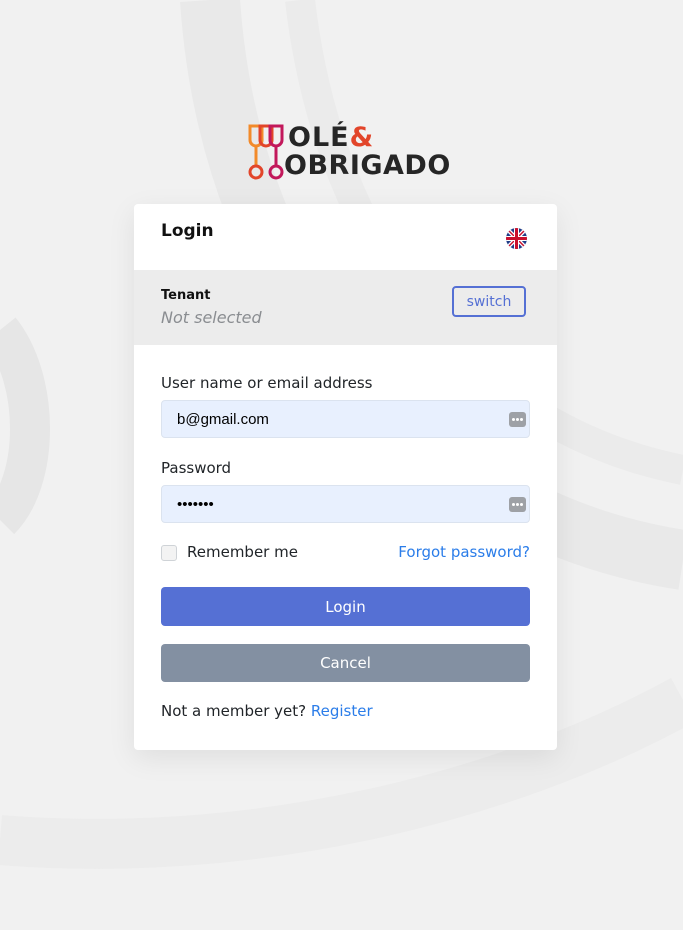 This screenshot has width=683, height=930. What do you see at coordinates (342, 711) in the screenshot?
I see `register-link: Register` at bounding box center [342, 711].